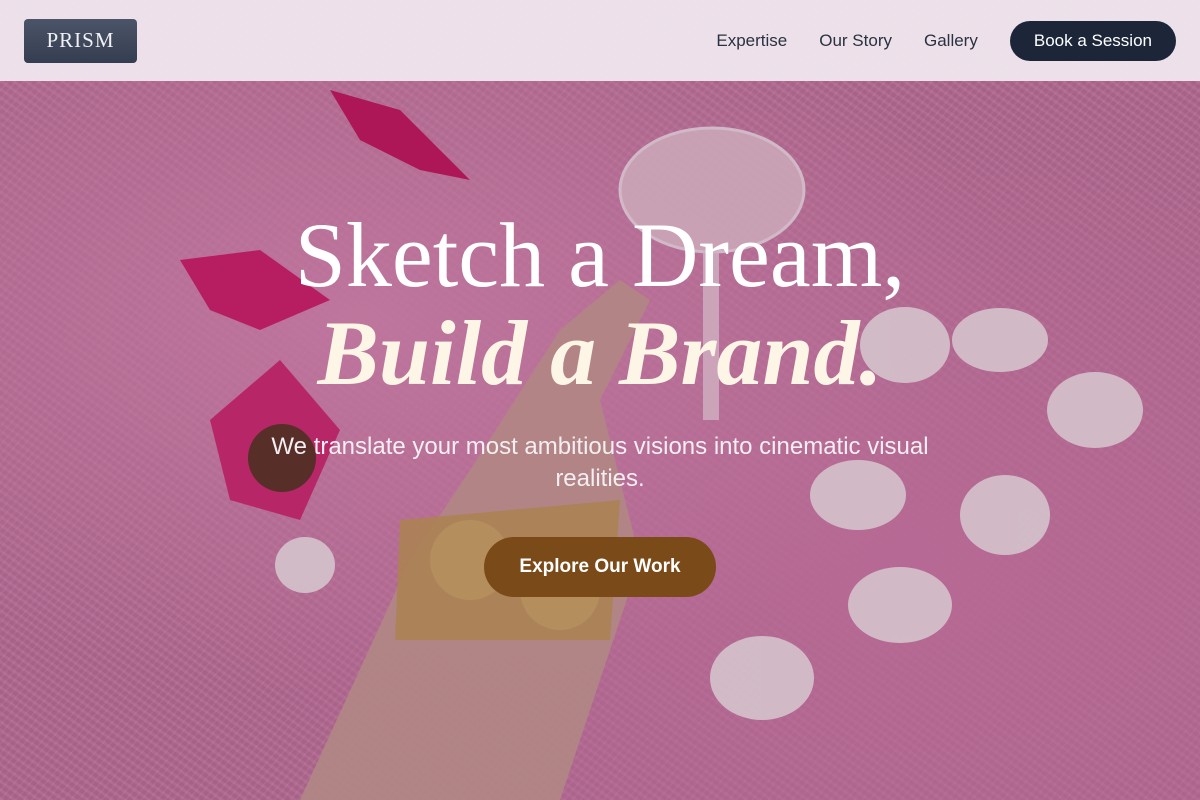 The image size is (1200, 800). What do you see at coordinates (80, 40) in the screenshot?
I see `brand-logo: PRISM` at bounding box center [80, 40].